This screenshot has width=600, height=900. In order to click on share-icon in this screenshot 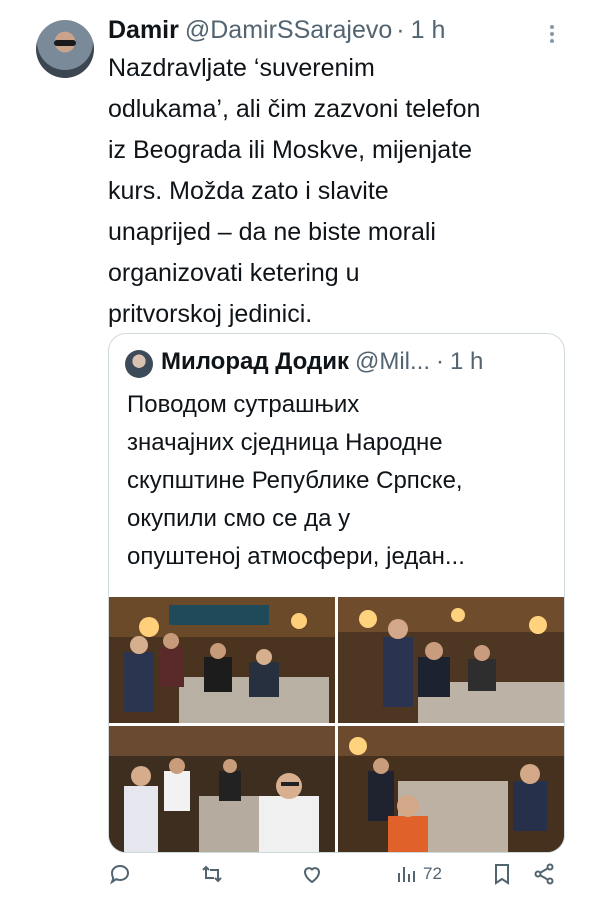, I will do `click(544, 874)`.